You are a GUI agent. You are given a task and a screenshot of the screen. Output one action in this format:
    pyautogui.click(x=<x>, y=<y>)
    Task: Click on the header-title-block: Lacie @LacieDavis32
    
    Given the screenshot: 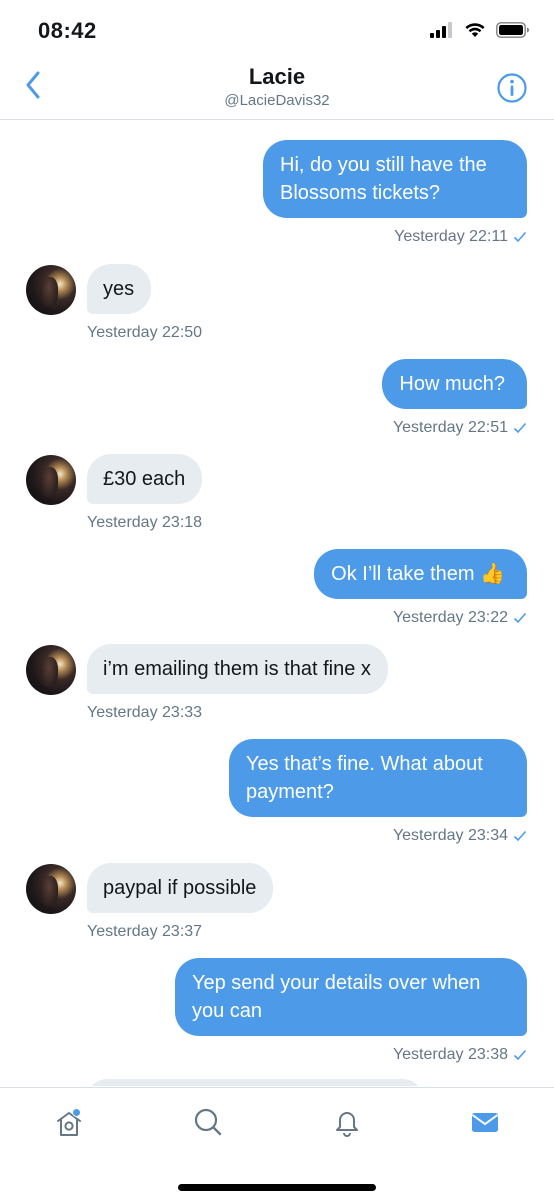 What is the action you would take?
    pyautogui.click(x=277, y=87)
    